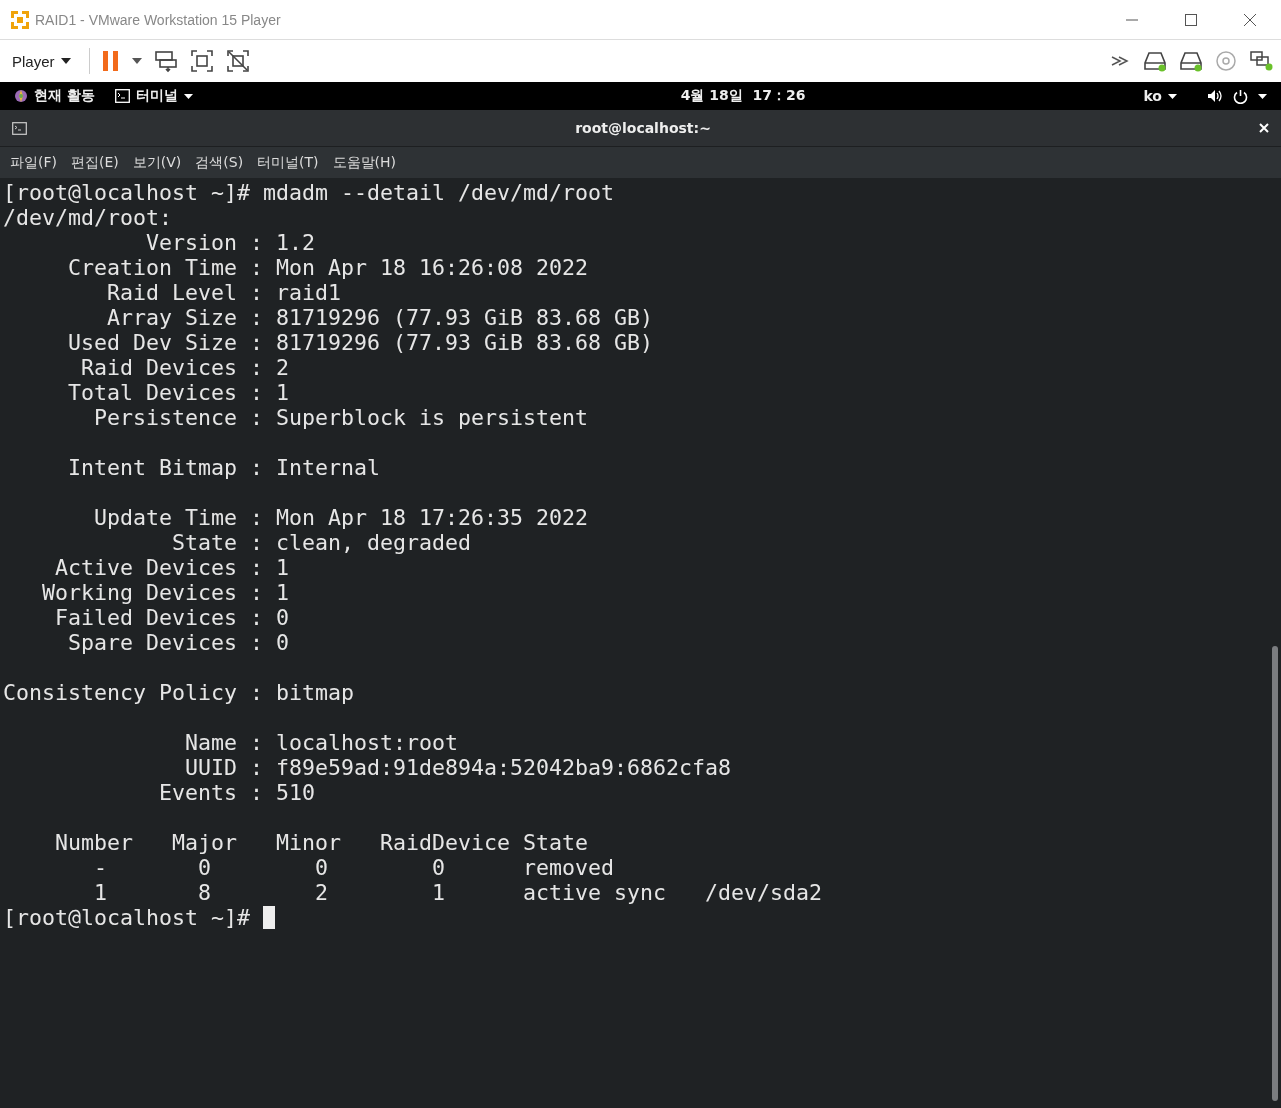  I want to click on close-icon, so click(1250, 19).